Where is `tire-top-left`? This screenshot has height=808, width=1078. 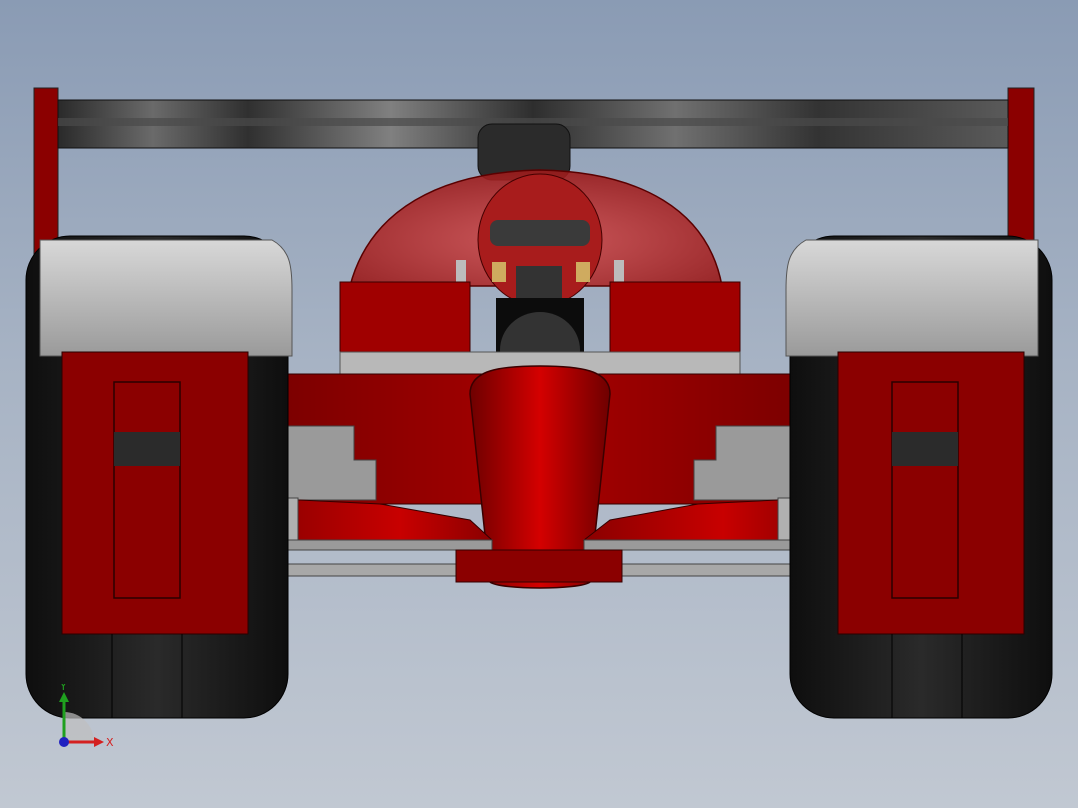
tire-top-left is located at coordinates (166, 298).